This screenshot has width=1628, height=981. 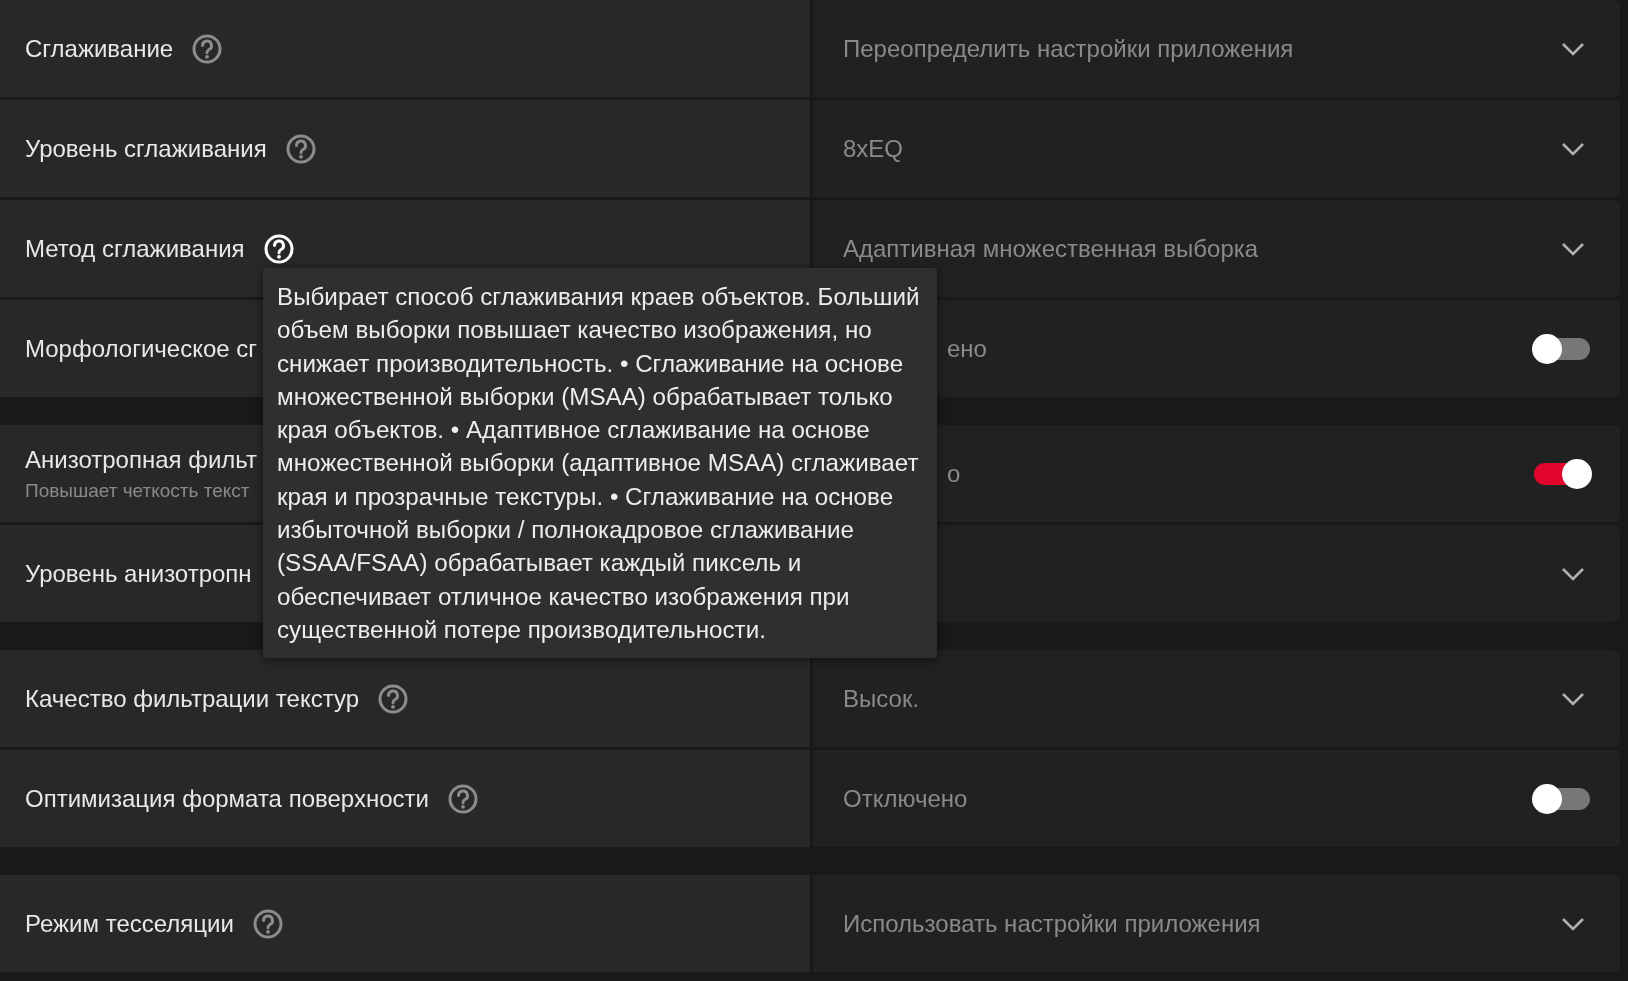 I want to click on setting-value: ено, so click(x=967, y=348).